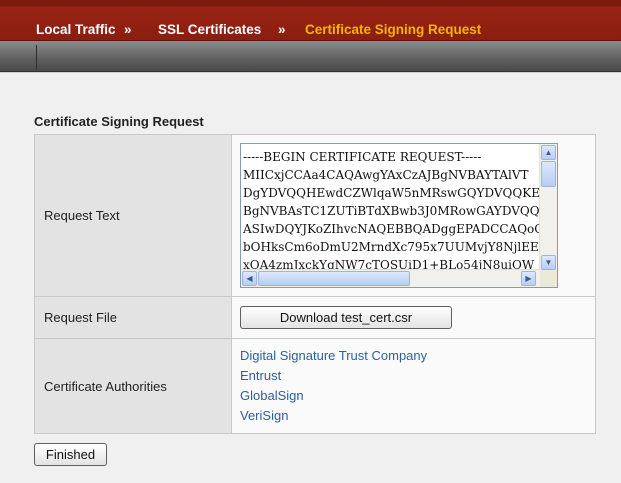 The height and width of the screenshot is (483, 621). Describe the element at coordinates (417, 376) in the screenshot. I see `ca-link-entrust: Entrust` at that location.